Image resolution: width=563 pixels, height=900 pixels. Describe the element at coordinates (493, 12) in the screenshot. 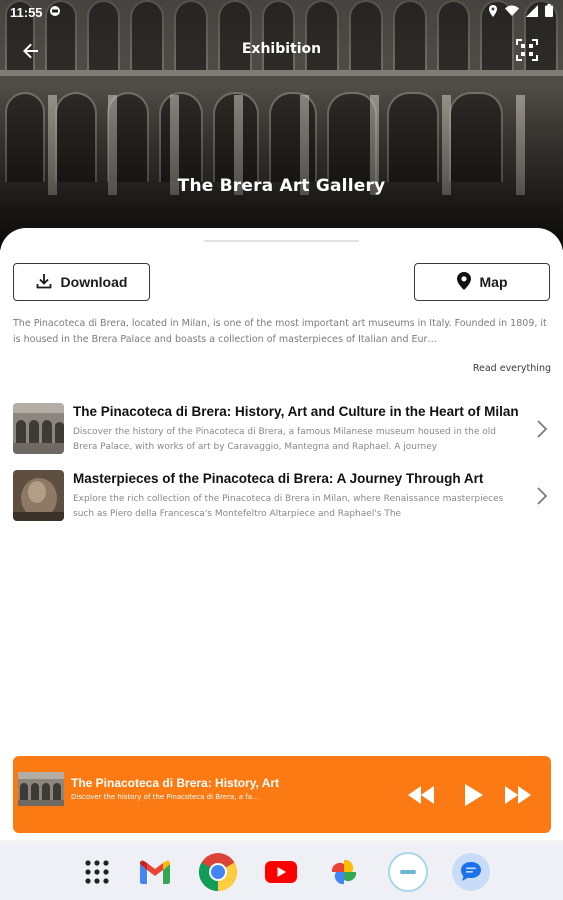

I see `location-icon` at that location.